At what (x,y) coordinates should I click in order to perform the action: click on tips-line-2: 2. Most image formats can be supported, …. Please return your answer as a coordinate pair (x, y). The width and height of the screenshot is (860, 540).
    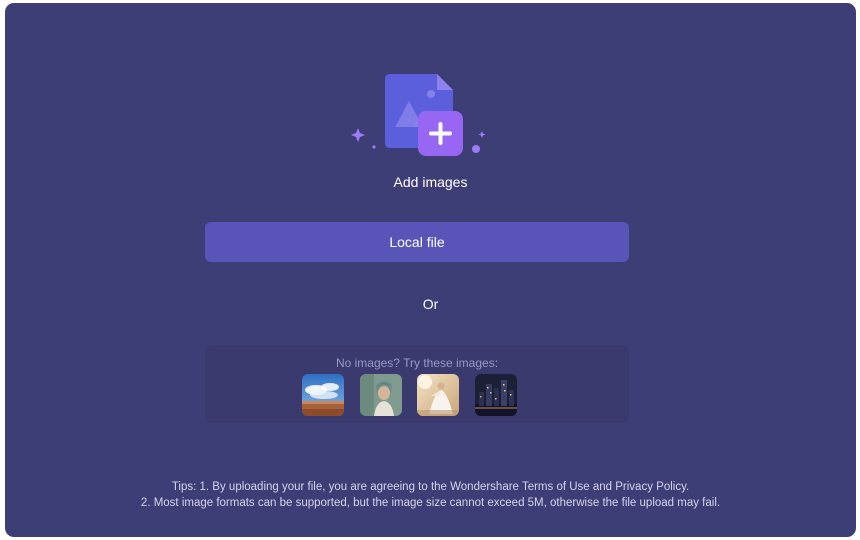
    Looking at the image, I should click on (430, 503).